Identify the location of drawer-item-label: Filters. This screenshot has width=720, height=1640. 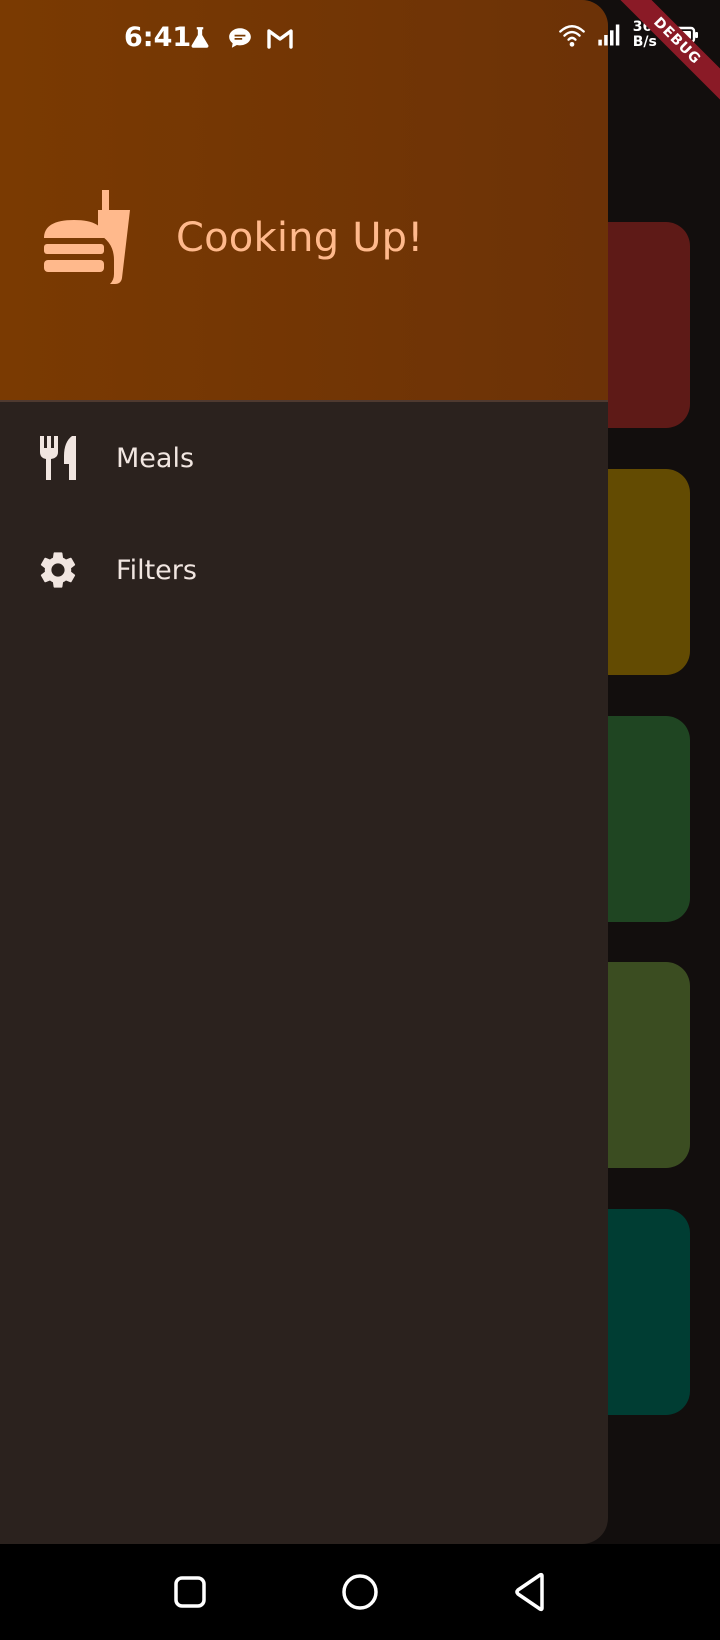
(156, 570).